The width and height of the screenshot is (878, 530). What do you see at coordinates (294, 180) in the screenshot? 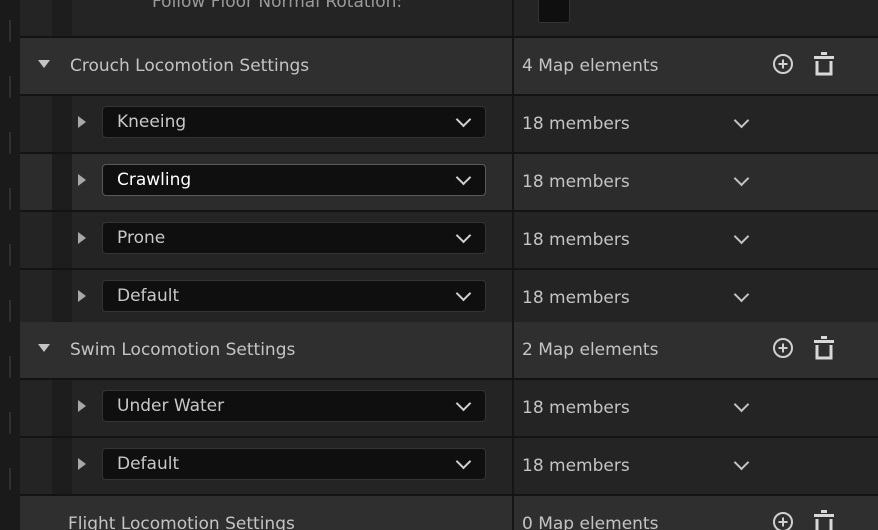
I see `map-key-dropdown: Crawling` at bounding box center [294, 180].